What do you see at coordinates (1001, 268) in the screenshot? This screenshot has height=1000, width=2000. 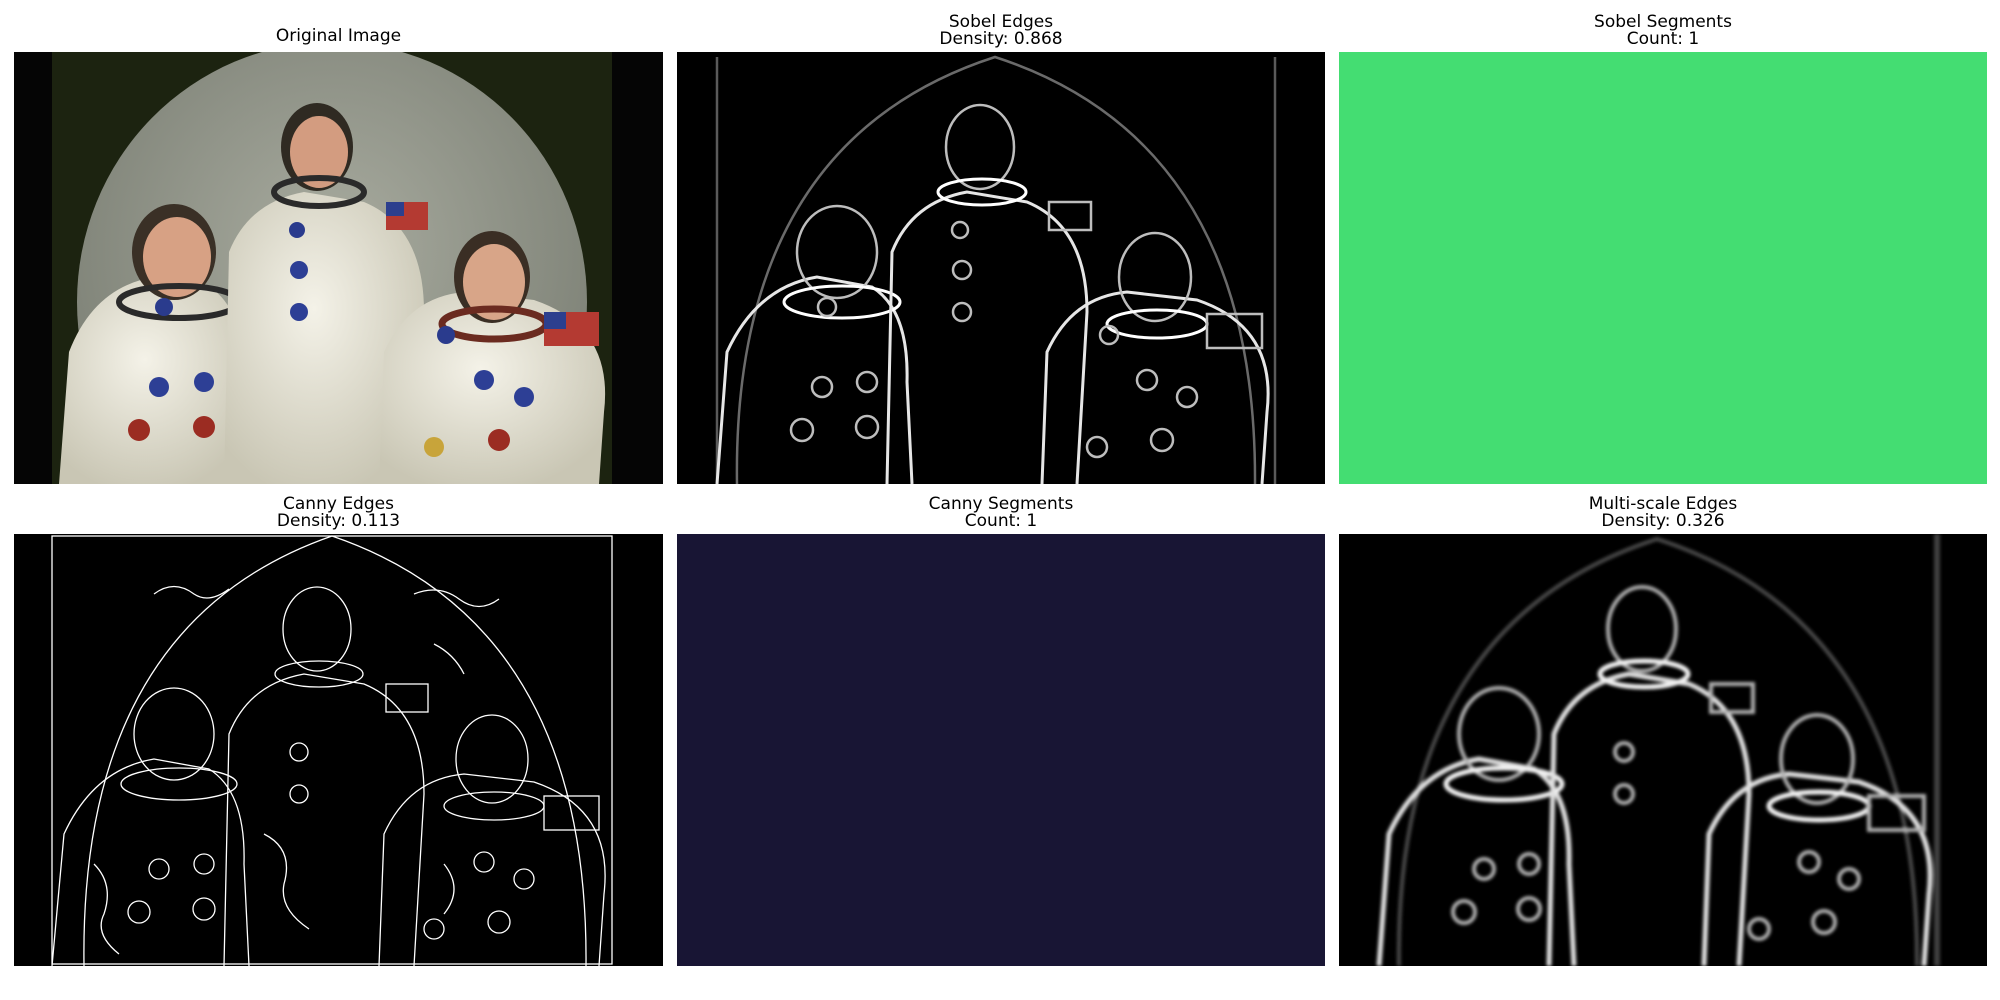 I see `sobel-edge-map` at bounding box center [1001, 268].